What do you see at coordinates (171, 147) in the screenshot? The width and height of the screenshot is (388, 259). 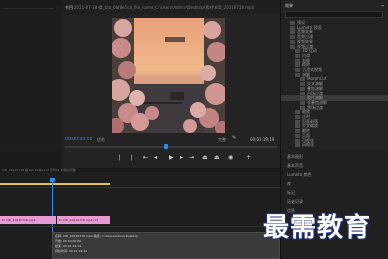 I see `monitor-scrubber` at bounding box center [171, 147].